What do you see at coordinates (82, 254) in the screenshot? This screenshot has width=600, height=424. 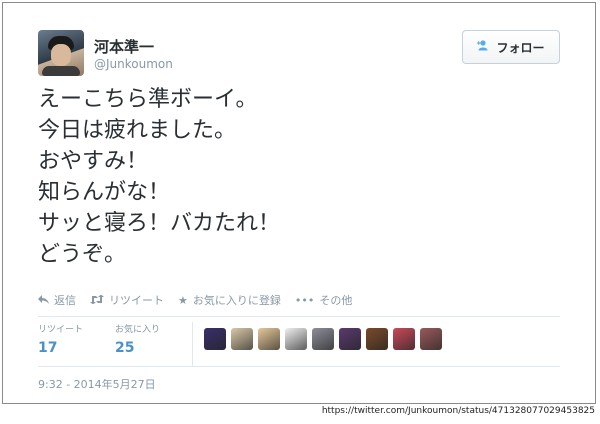 I see `tweet-line: どうぞ。` at bounding box center [82, 254].